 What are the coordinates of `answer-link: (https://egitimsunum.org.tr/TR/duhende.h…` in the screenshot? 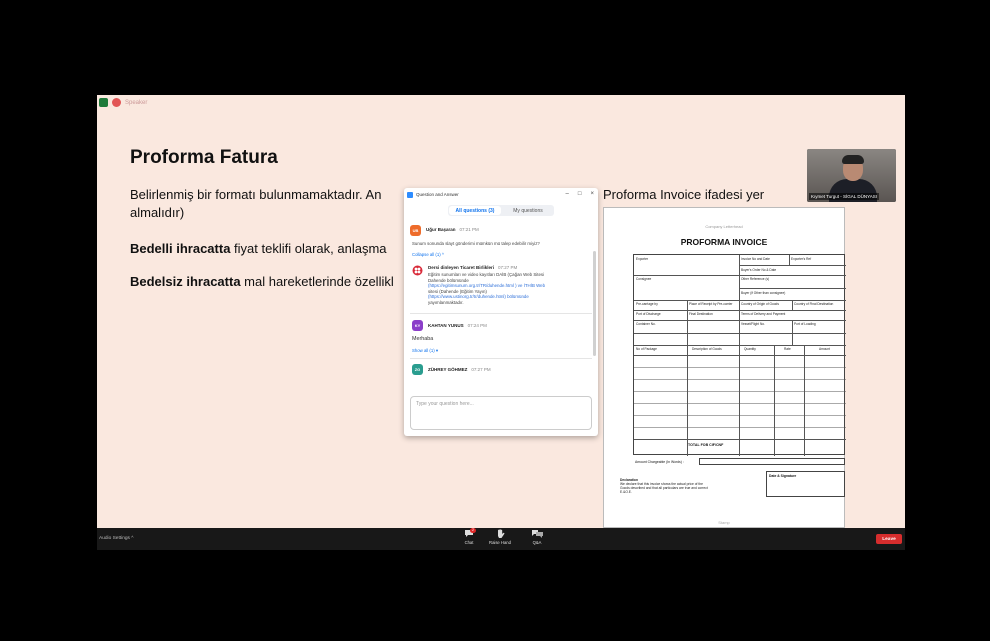 It's located at (486, 285).